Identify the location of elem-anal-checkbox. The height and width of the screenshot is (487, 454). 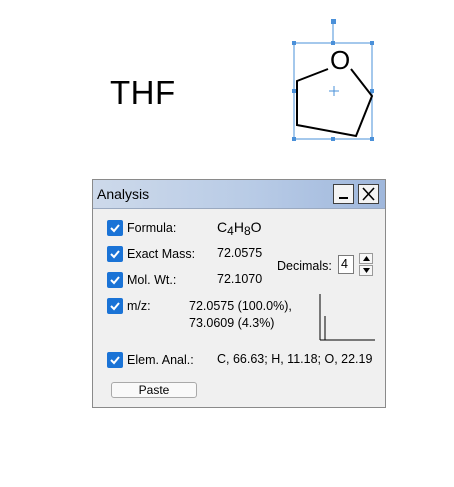
(115, 360).